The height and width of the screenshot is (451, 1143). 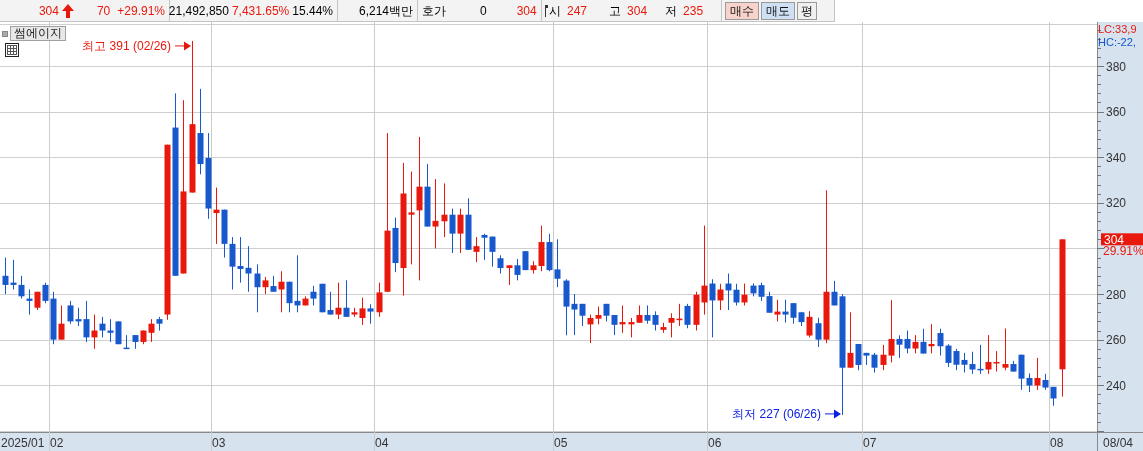 What do you see at coordinates (1116, 340) in the screenshot?
I see `y-axis-label: 260` at bounding box center [1116, 340].